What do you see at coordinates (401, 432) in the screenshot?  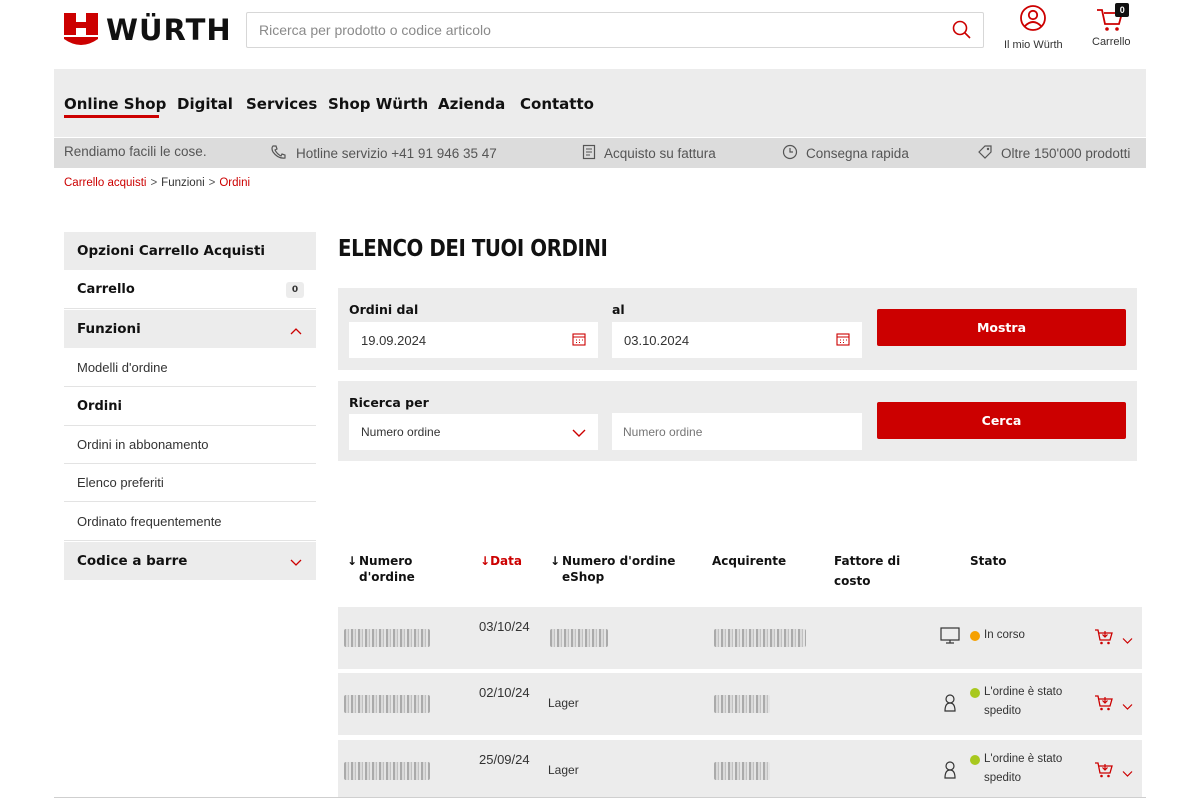 I see `search-by-value: Numero ordine` at bounding box center [401, 432].